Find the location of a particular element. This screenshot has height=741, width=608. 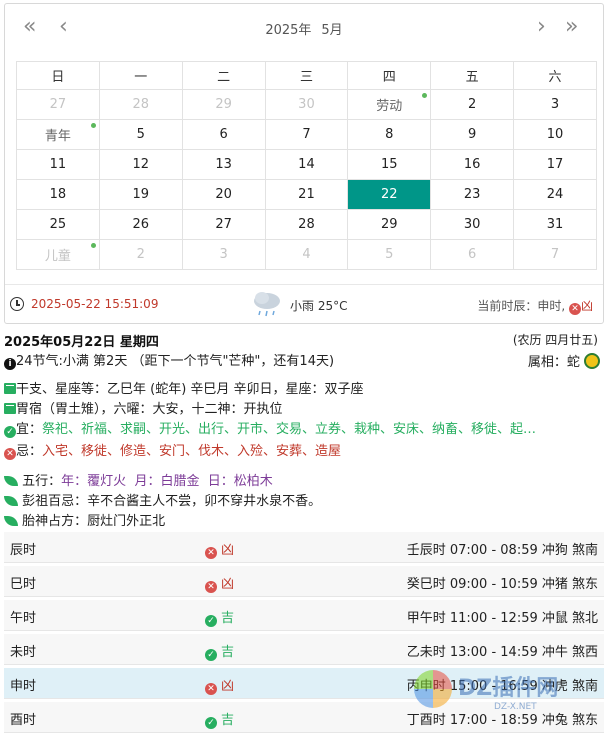

calendar-day-today: 22 is located at coordinates (389, 194).